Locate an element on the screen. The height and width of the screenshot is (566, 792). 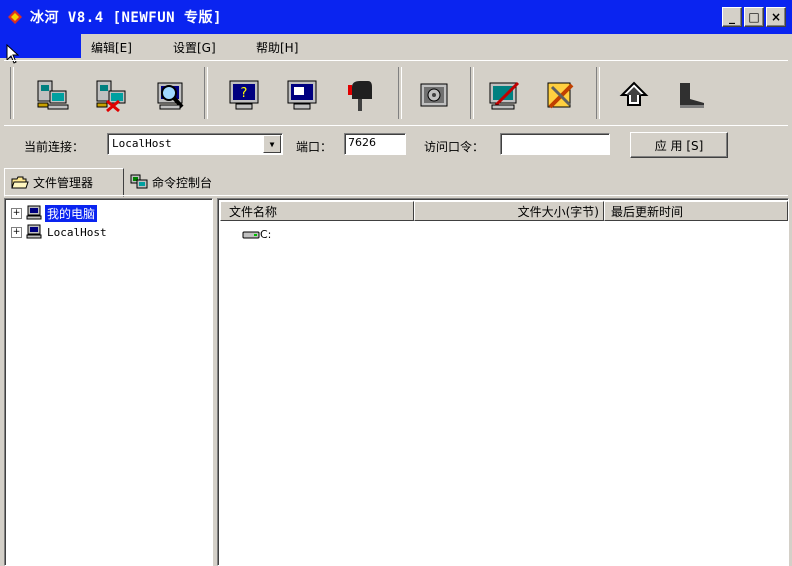
delete-host-icon is located at coordinates (111, 96).